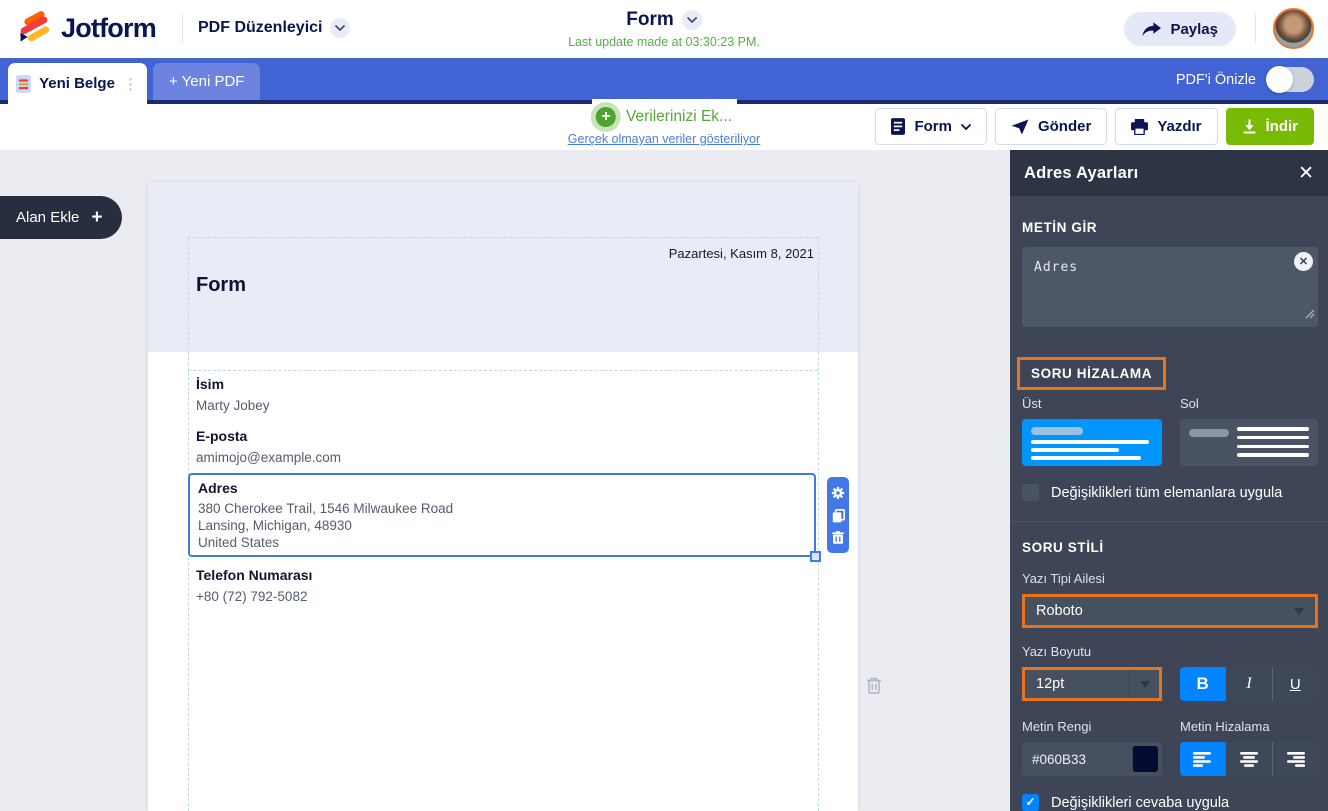 Image resolution: width=1328 pixels, height=811 pixels. Describe the element at coordinates (1249, 442) in the screenshot. I see `align-option-left` at that location.